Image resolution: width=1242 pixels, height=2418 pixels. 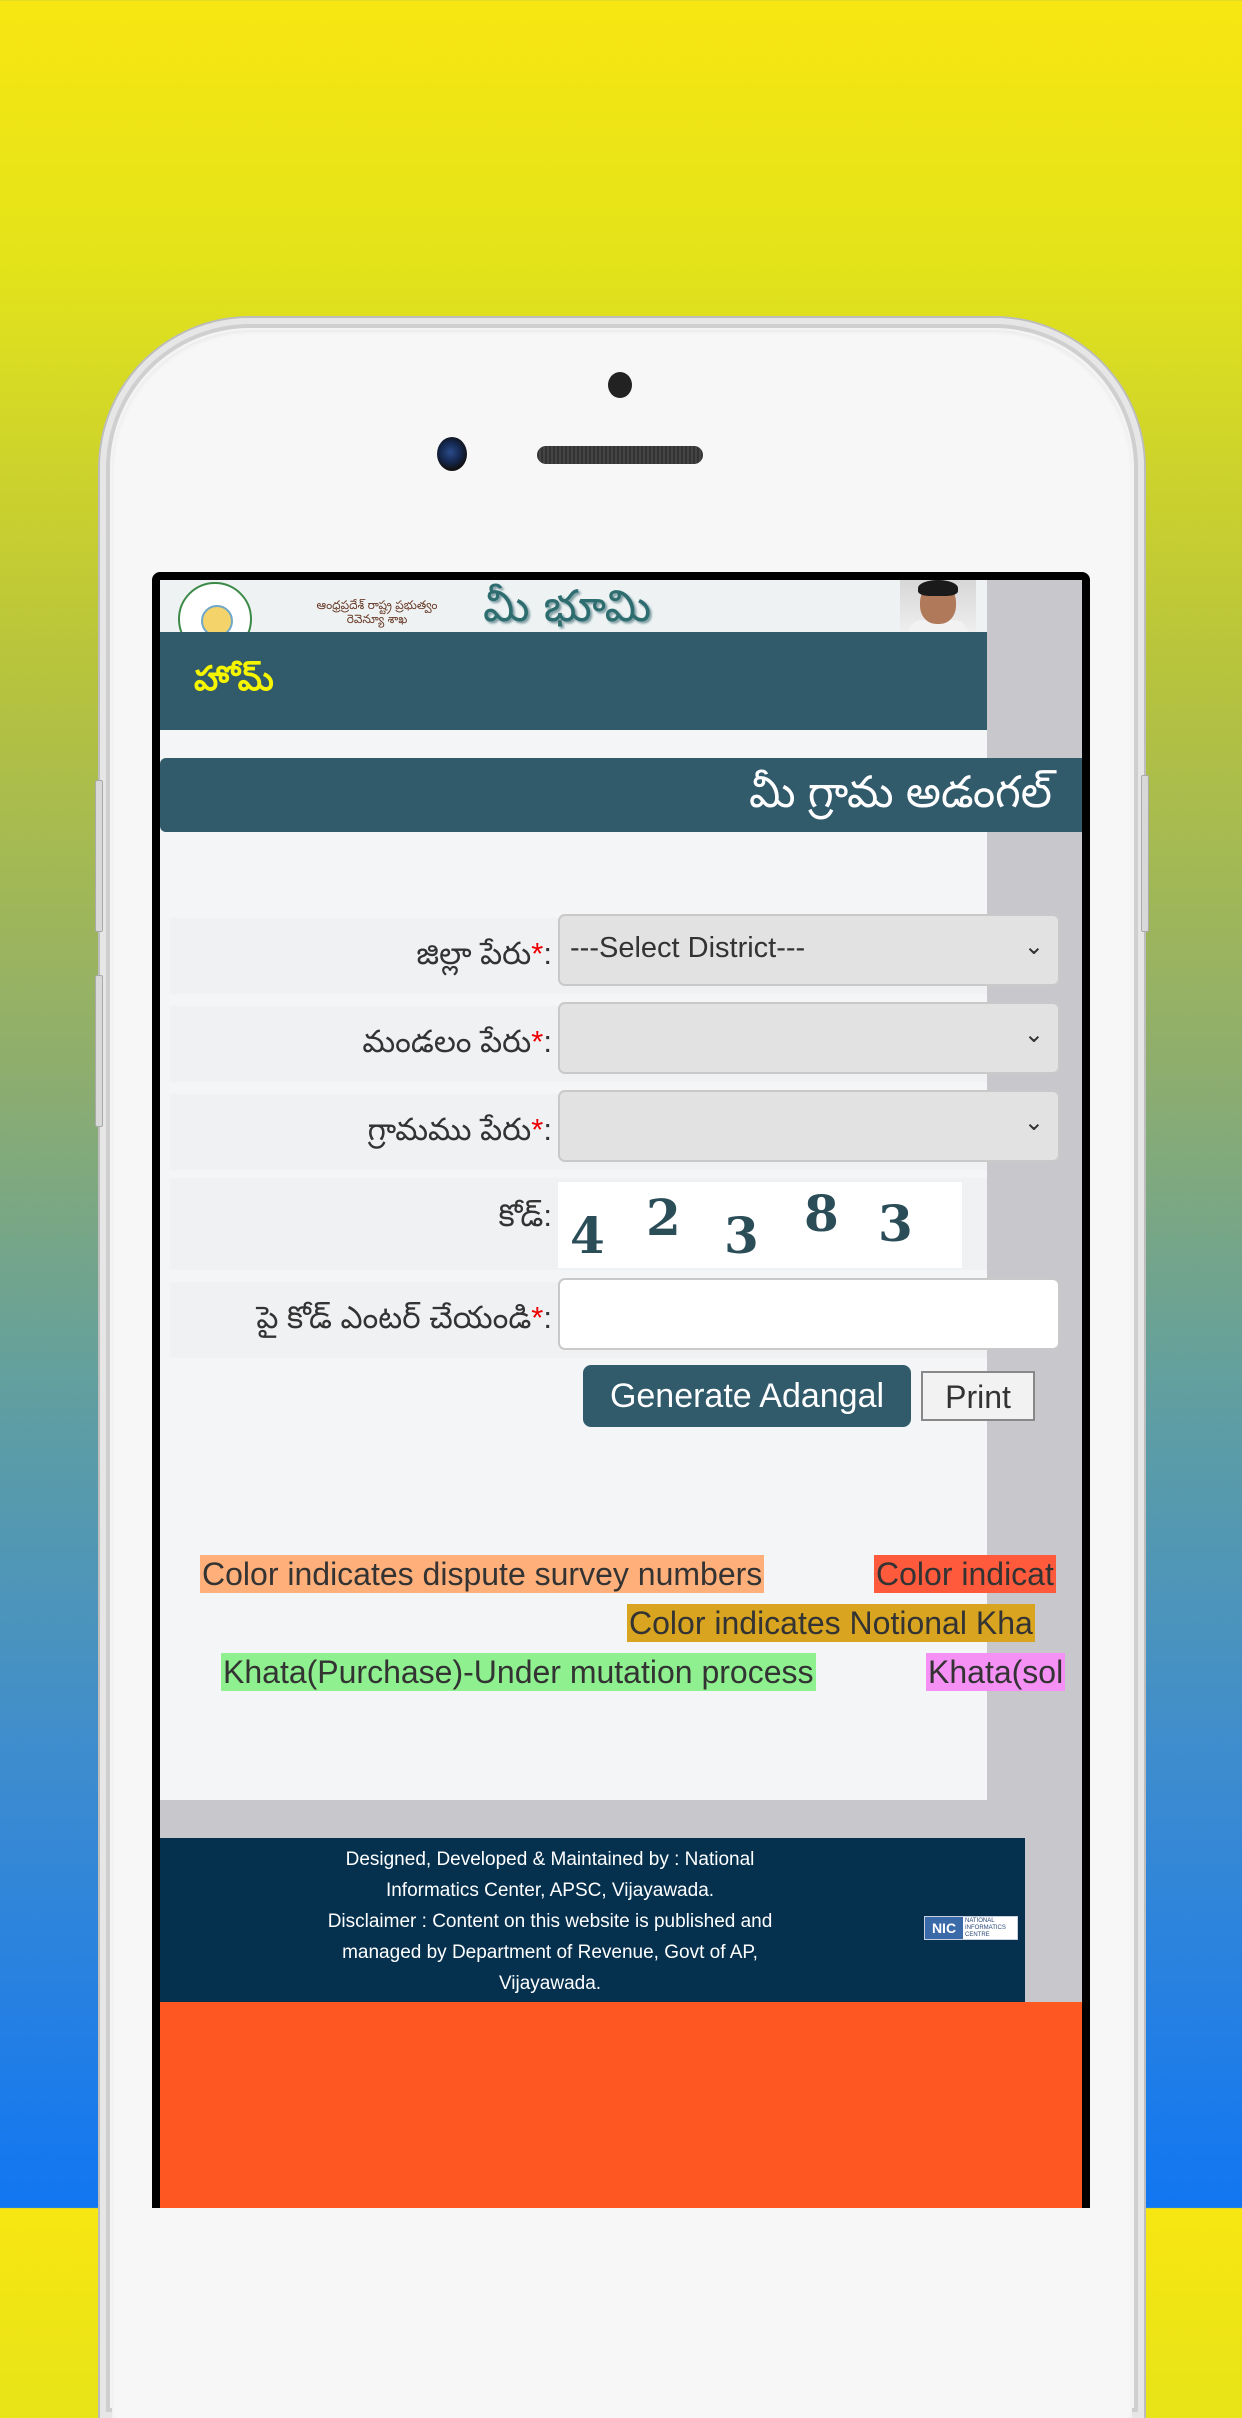 I want to click on district-select-value: ---Select District---, so click(x=688, y=948).